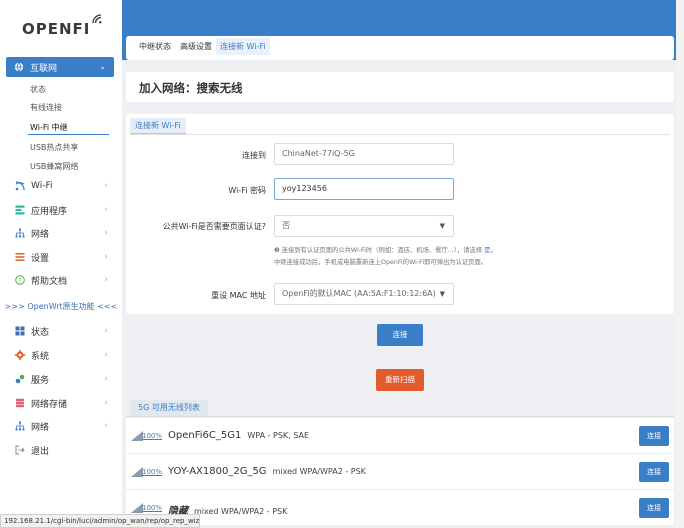 The image size is (684, 528). I want to click on help-icon: ?, so click(19, 280).